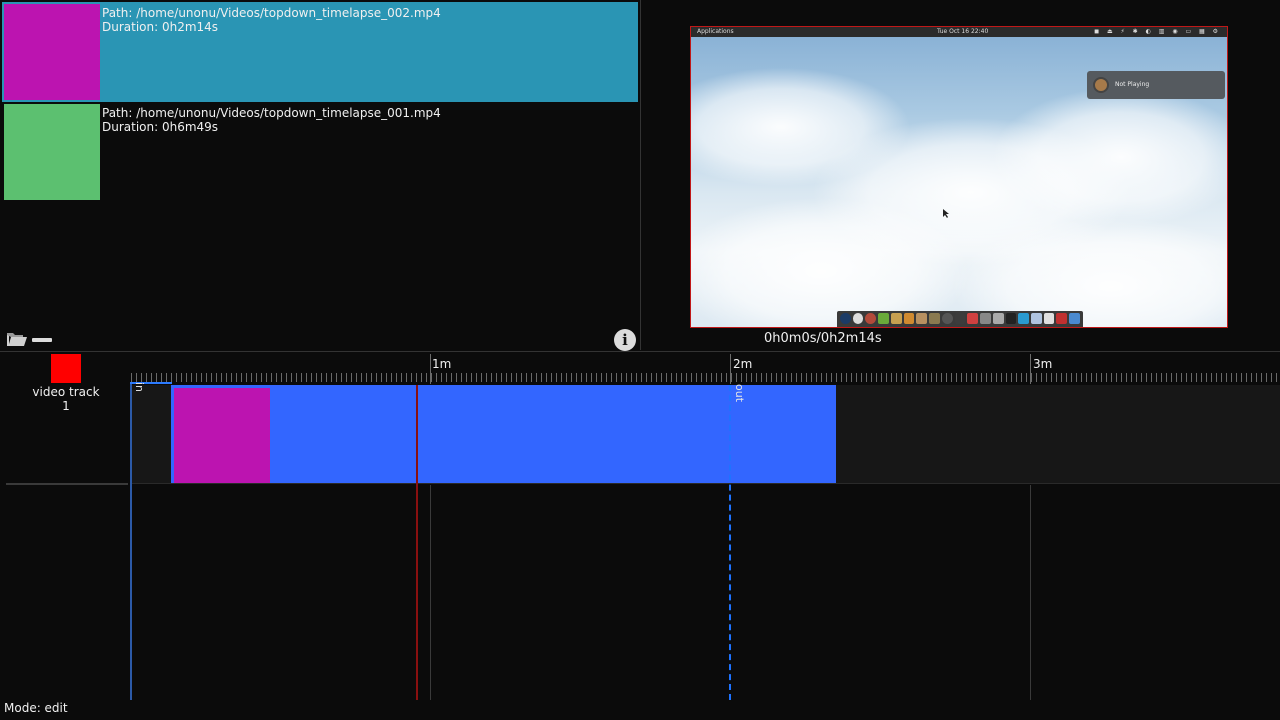  What do you see at coordinates (1043, 364) in the screenshot?
I see `ruler-label-3m: 3m` at bounding box center [1043, 364].